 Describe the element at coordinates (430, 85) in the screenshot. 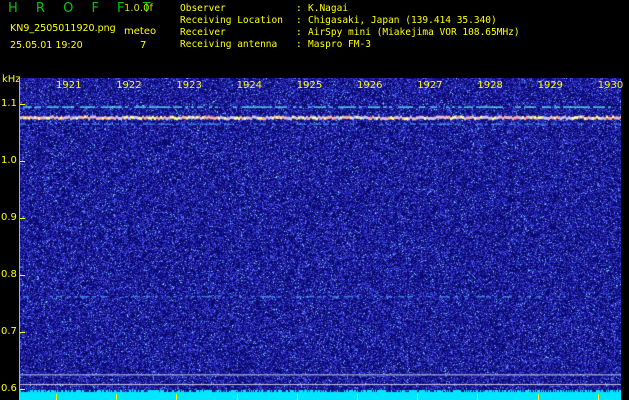

I see `x-tick-label: 1927` at that location.